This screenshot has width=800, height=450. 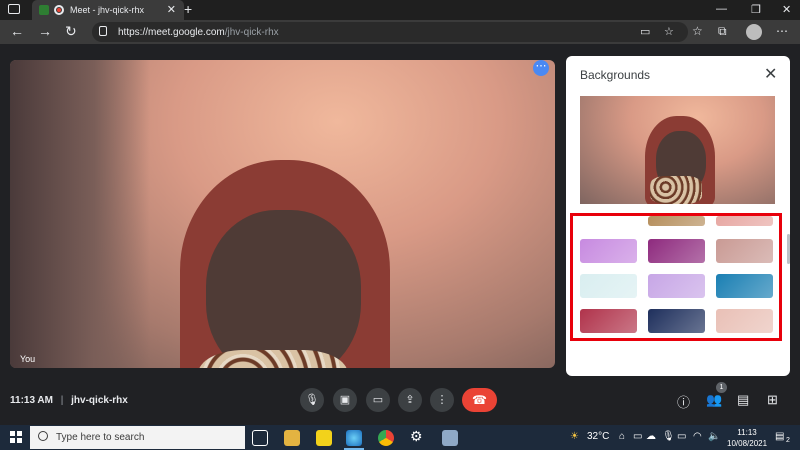 What do you see at coordinates (615, 75) in the screenshot?
I see `panel-title: Backgrounds` at bounding box center [615, 75].